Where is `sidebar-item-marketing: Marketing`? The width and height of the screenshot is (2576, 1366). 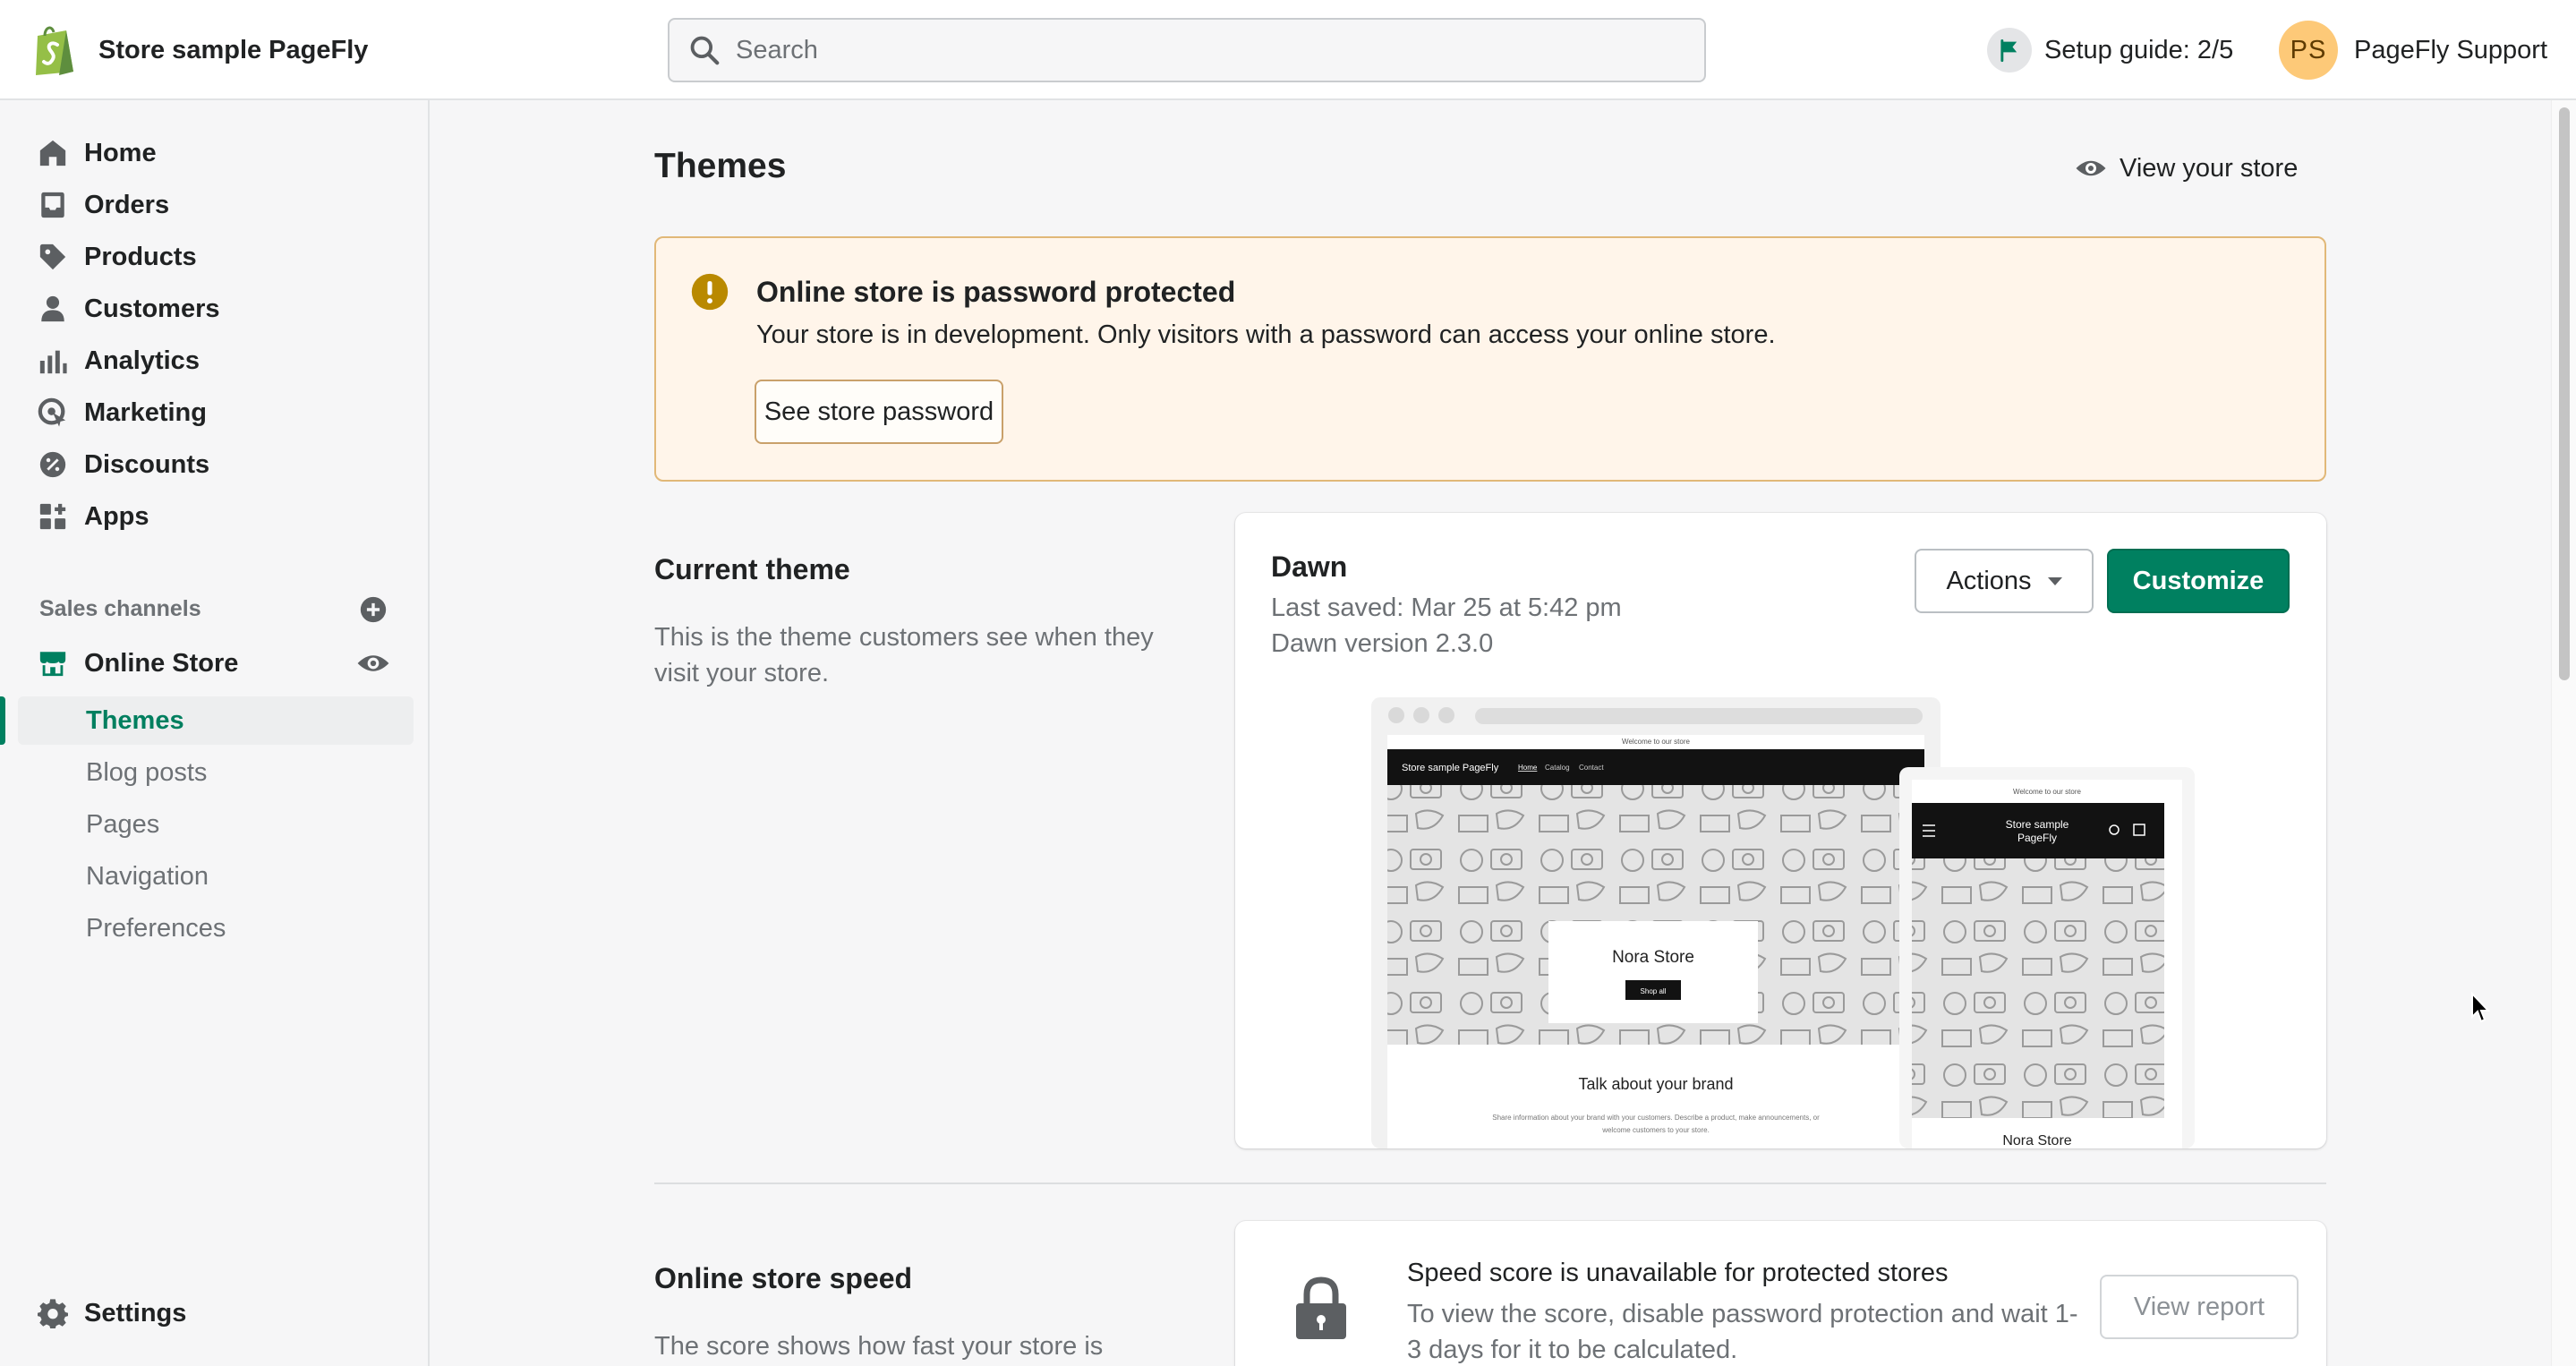
sidebar-item-marketing: Marketing is located at coordinates (216, 412).